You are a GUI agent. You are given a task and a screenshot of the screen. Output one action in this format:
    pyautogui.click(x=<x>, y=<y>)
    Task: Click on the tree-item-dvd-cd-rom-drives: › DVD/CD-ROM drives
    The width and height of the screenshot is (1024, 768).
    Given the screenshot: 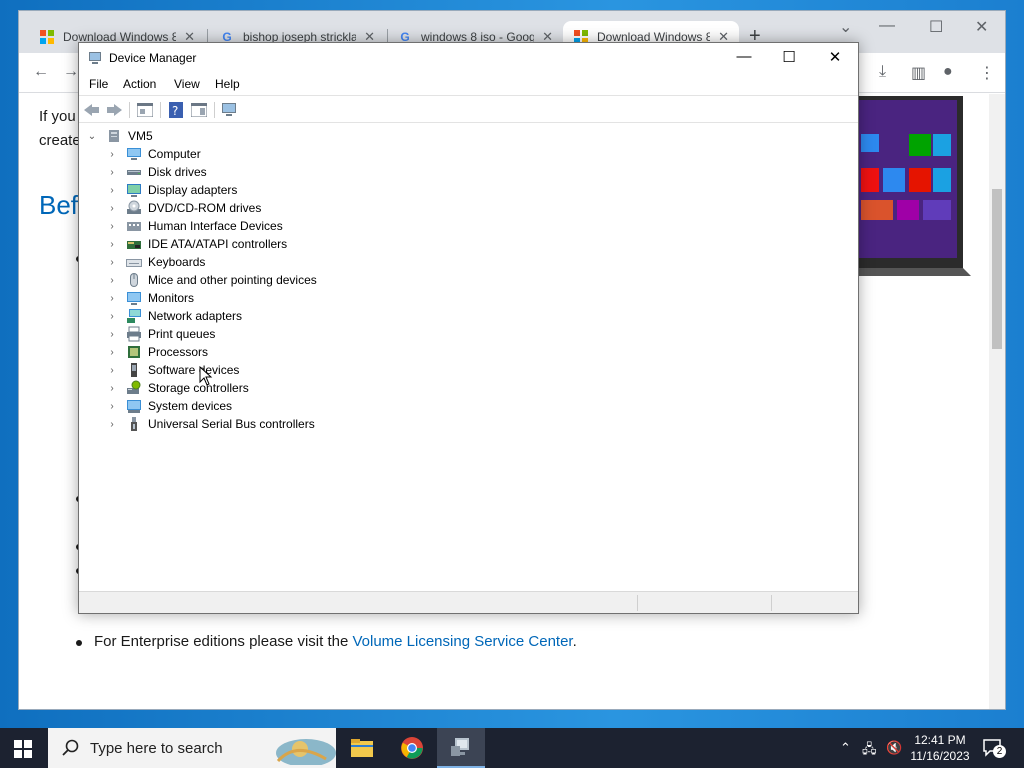 What is the action you would take?
    pyautogui.click(x=184, y=208)
    